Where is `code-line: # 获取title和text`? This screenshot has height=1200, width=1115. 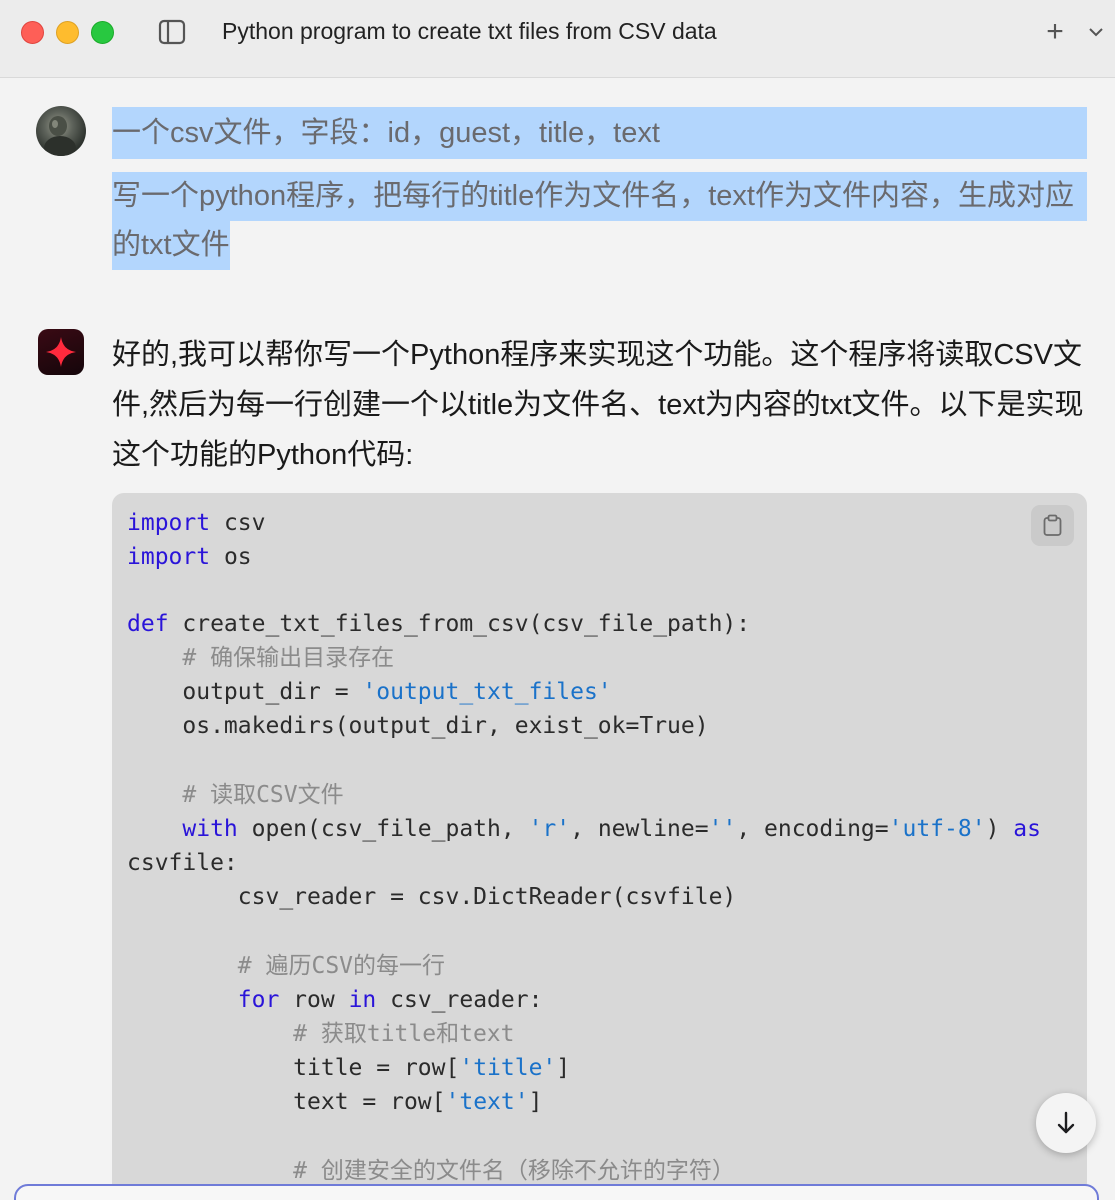
code-line: # 获取title和text is located at coordinates (321, 1034).